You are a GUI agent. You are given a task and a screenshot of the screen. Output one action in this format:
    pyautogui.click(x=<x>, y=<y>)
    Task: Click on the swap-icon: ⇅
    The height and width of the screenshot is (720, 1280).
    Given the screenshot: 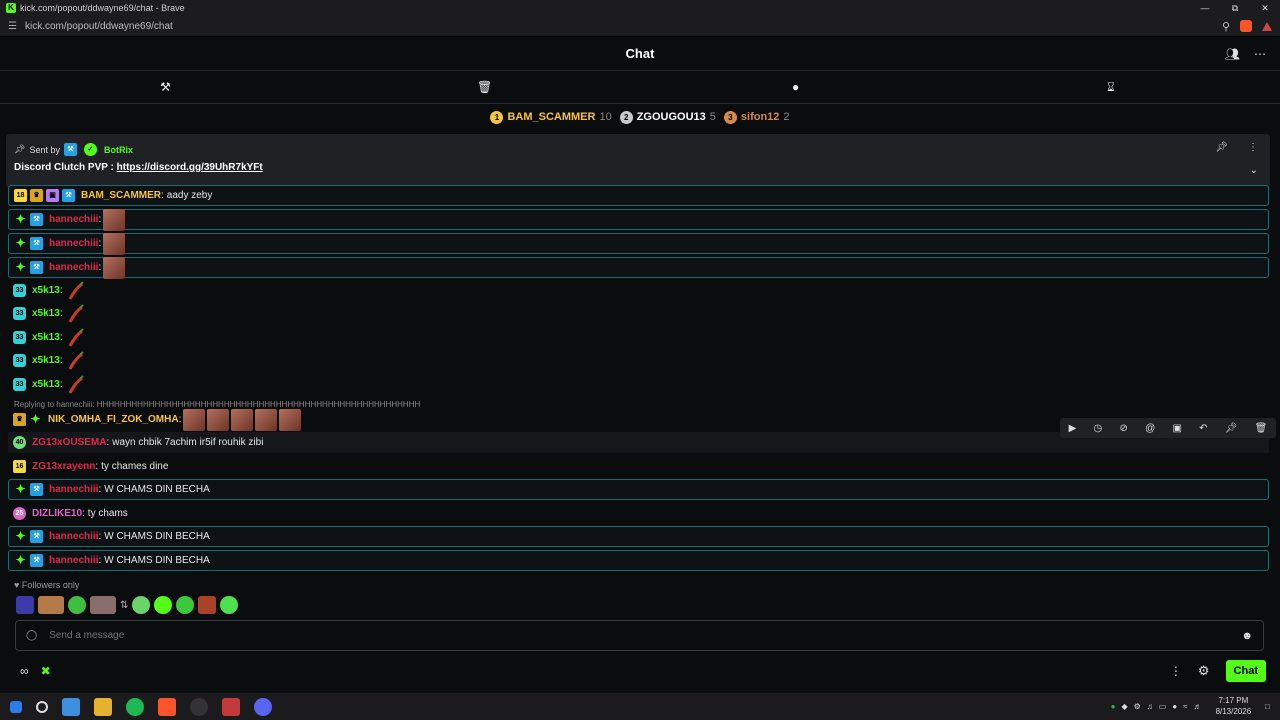 What is the action you would take?
    pyautogui.click(x=124, y=605)
    